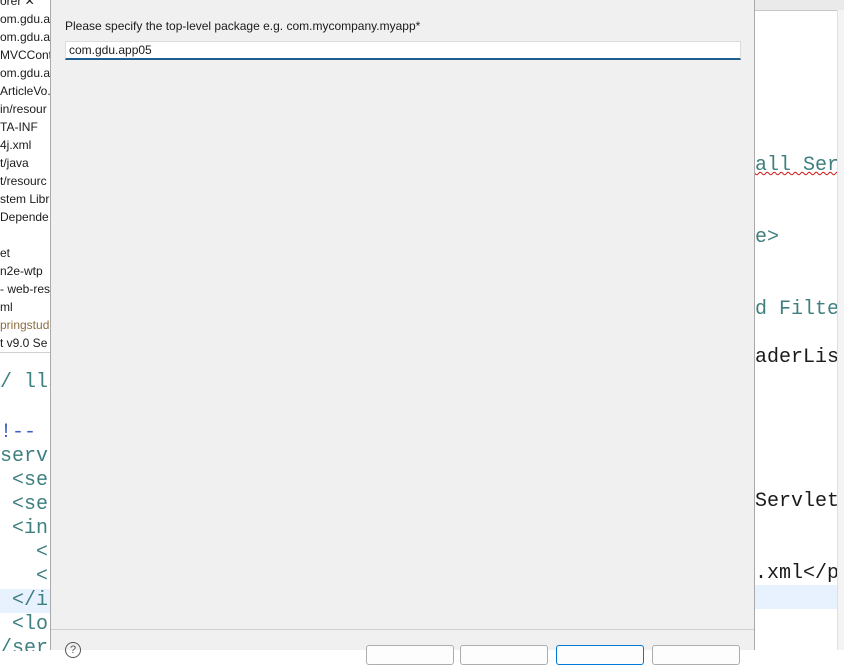 Image resolution: width=844 pixels, height=665 pixels. I want to click on code-line: d Filte, so click(797, 309).